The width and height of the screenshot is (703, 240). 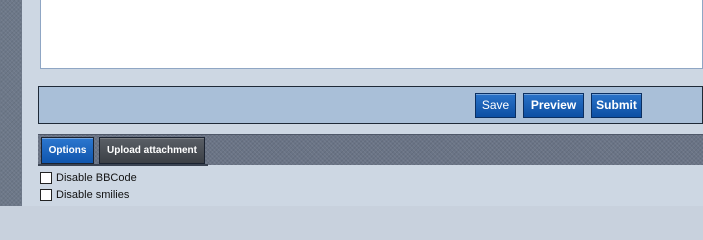 What do you see at coordinates (152, 150) in the screenshot?
I see `tab-upload-attachment: Upload attachment` at bounding box center [152, 150].